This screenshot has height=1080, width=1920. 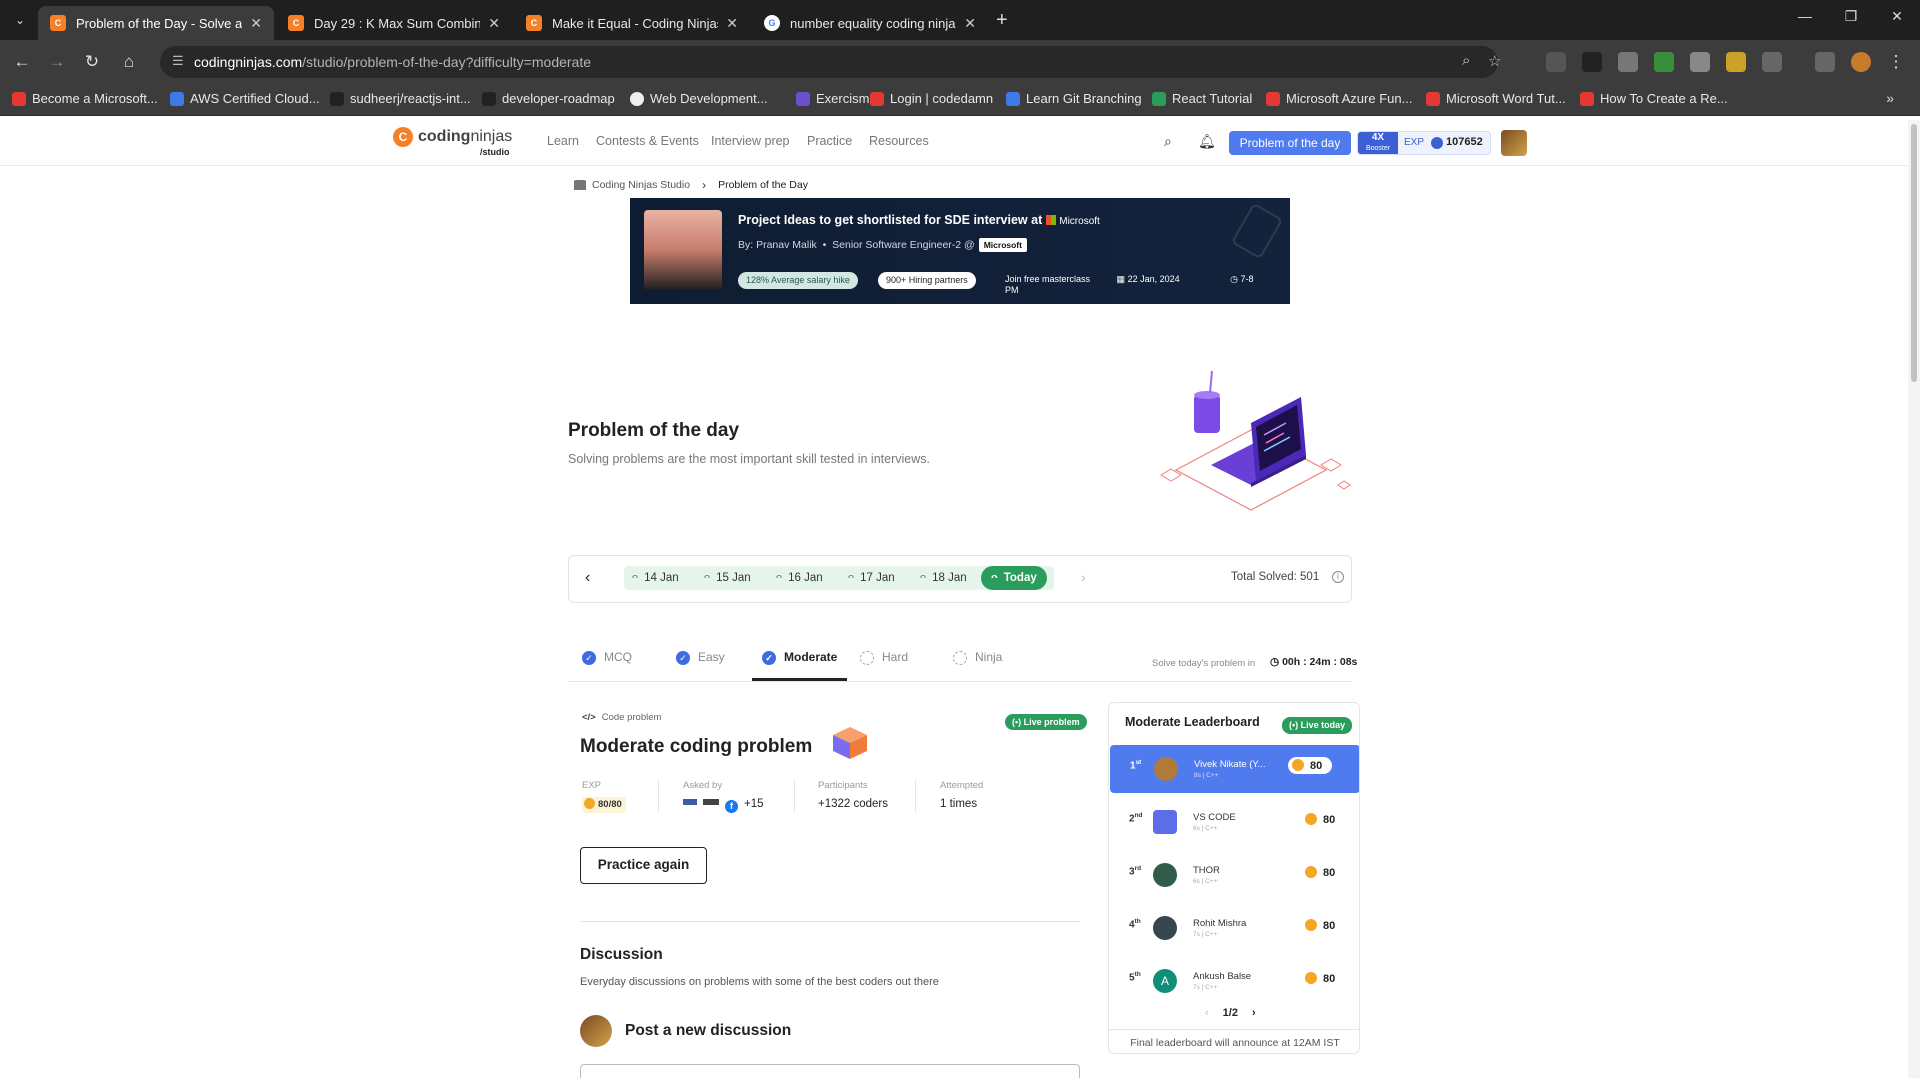 I want to click on bookmark-item: React Tutorial, so click(x=1202, y=98).